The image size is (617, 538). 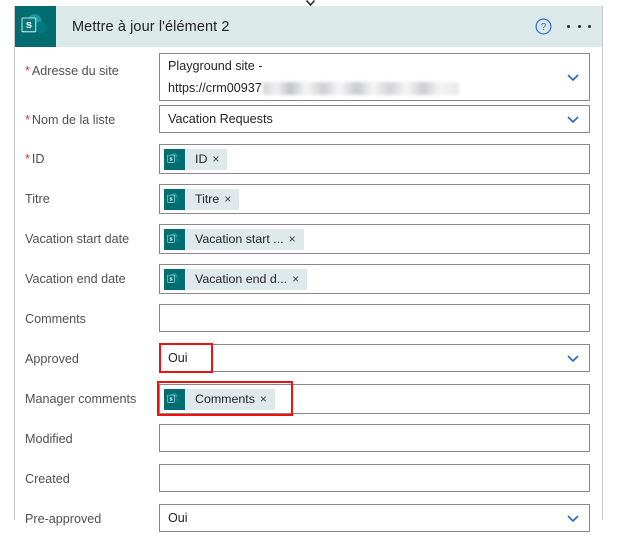 What do you see at coordinates (579, 26) in the screenshot?
I see `ellipsis-icon` at bounding box center [579, 26].